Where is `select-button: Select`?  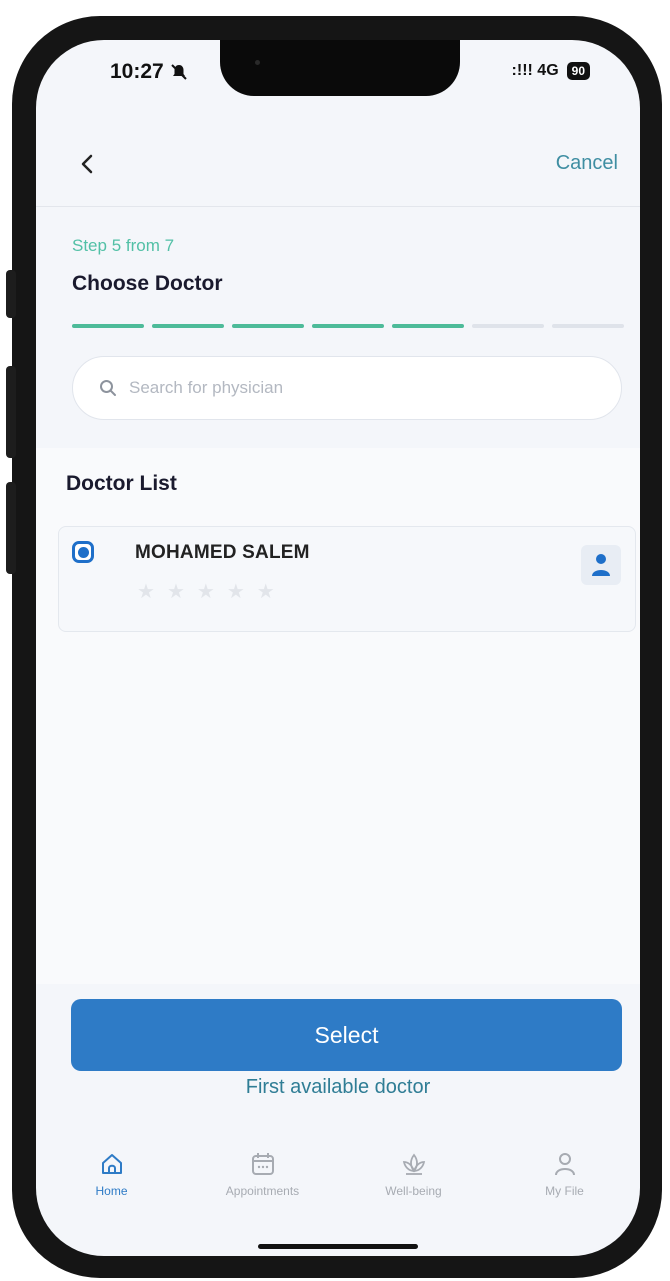 select-button: Select is located at coordinates (346, 1035).